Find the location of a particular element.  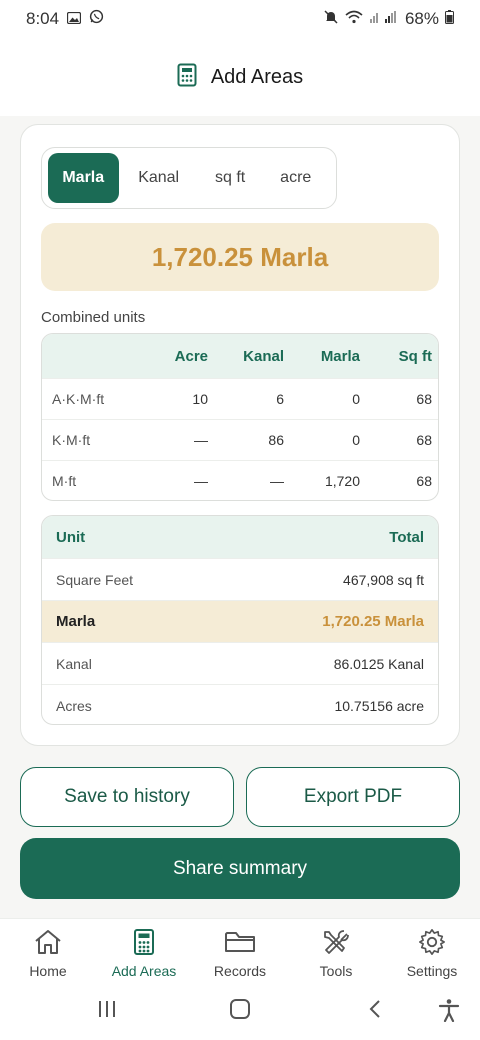

nav-label: Records is located at coordinates (240, 971).